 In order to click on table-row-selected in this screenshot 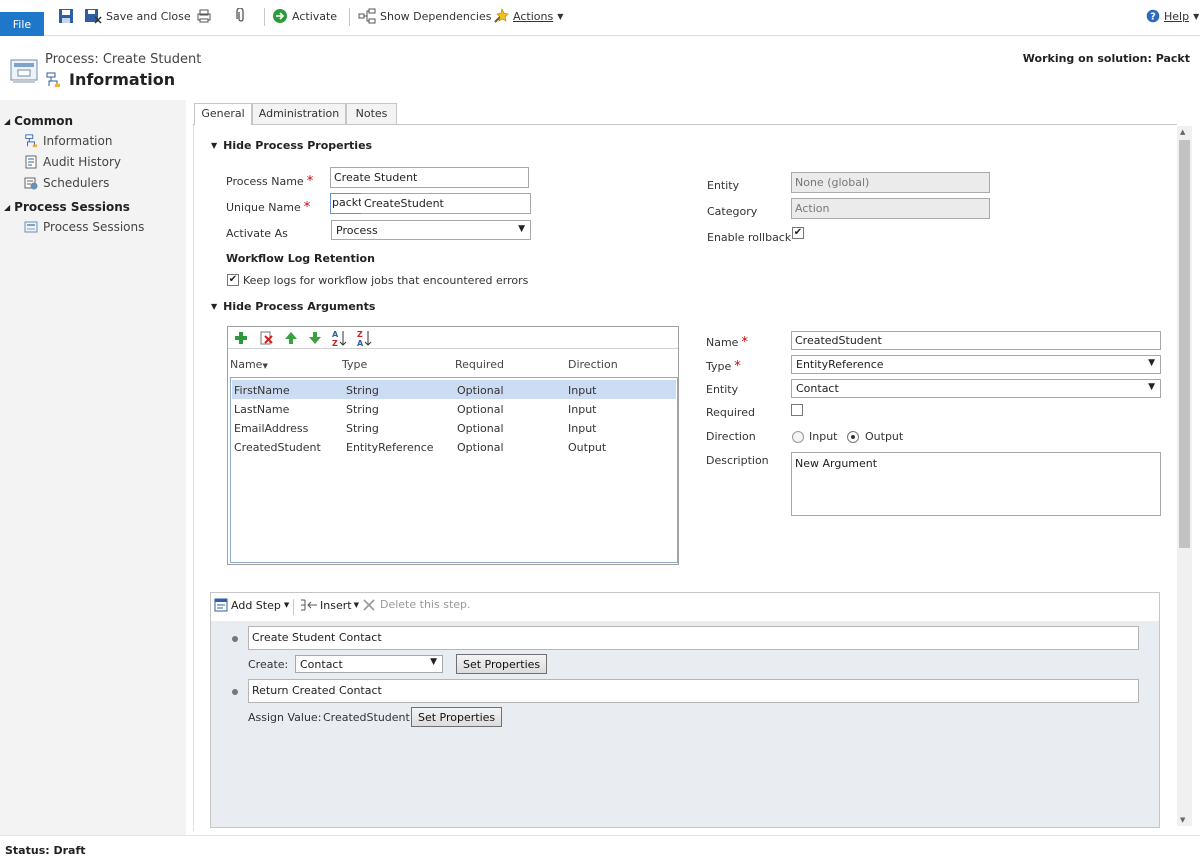, I will do `click(454, 389)`.